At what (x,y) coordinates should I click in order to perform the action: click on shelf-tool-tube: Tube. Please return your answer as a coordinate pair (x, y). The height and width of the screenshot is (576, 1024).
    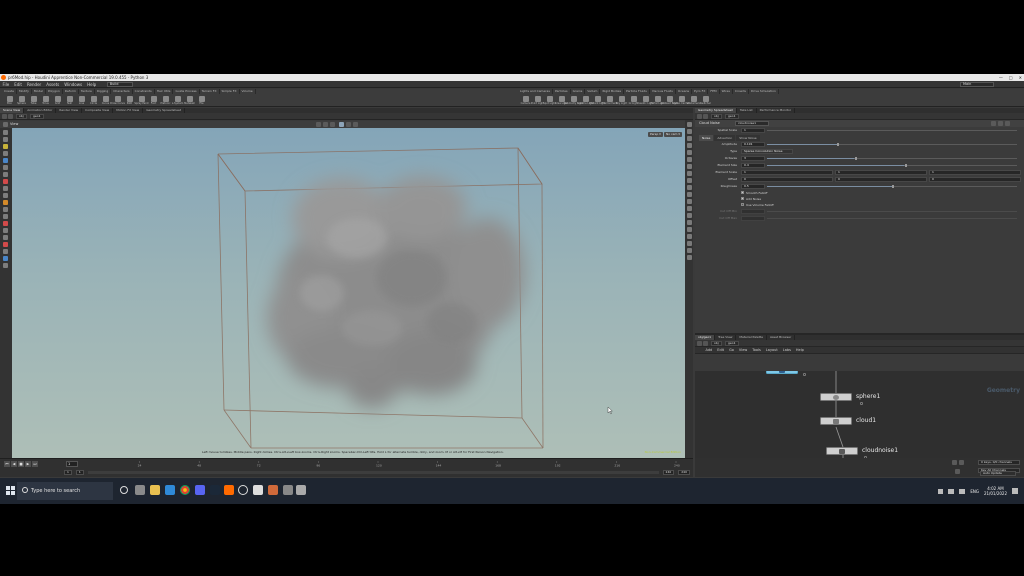
    Looking at the image, I should click on (33, 100).